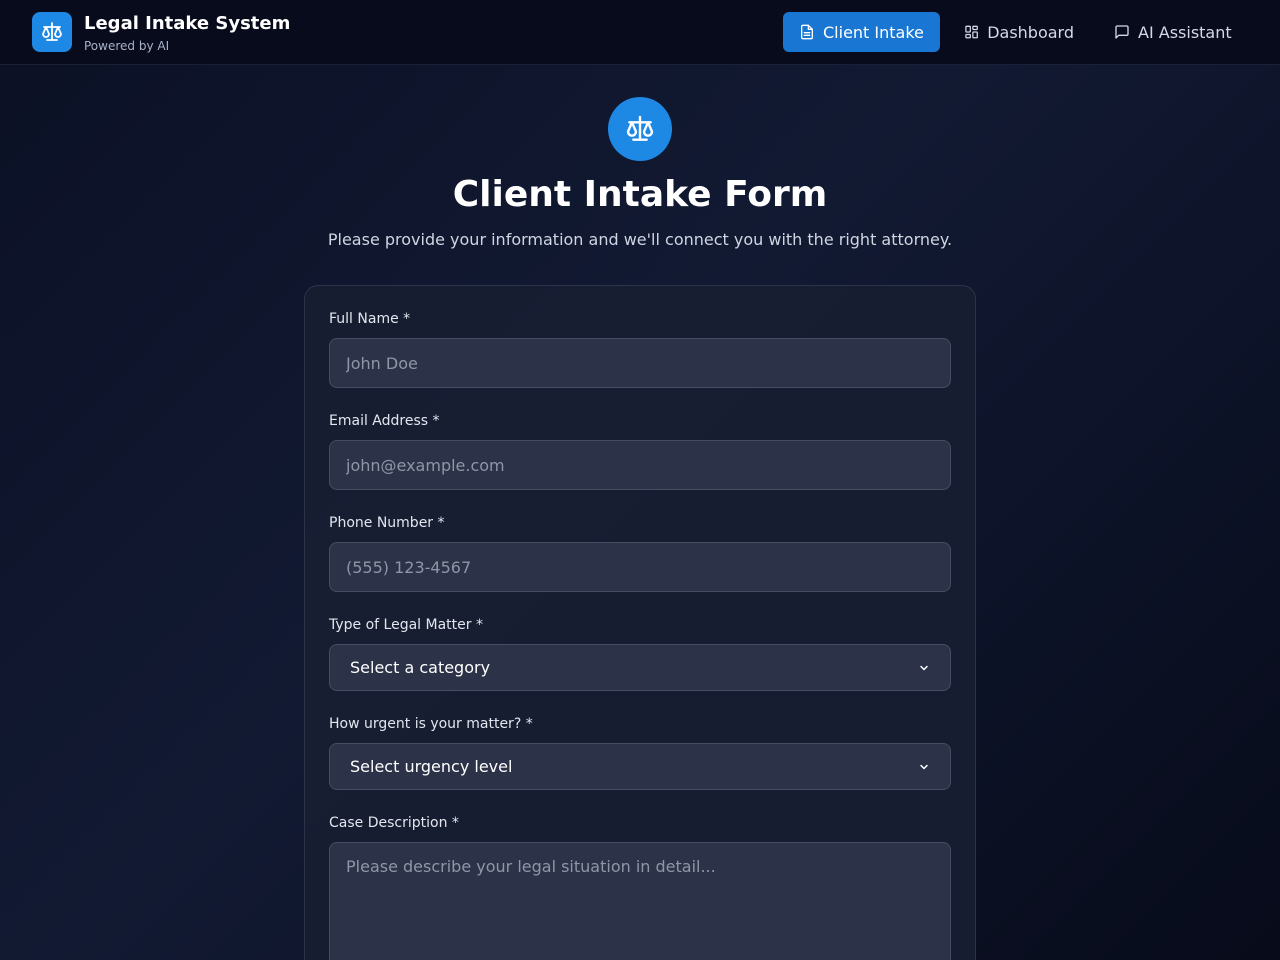  I want to click on matter-type-label: Type of Legal Matter *, so click(406, 625).